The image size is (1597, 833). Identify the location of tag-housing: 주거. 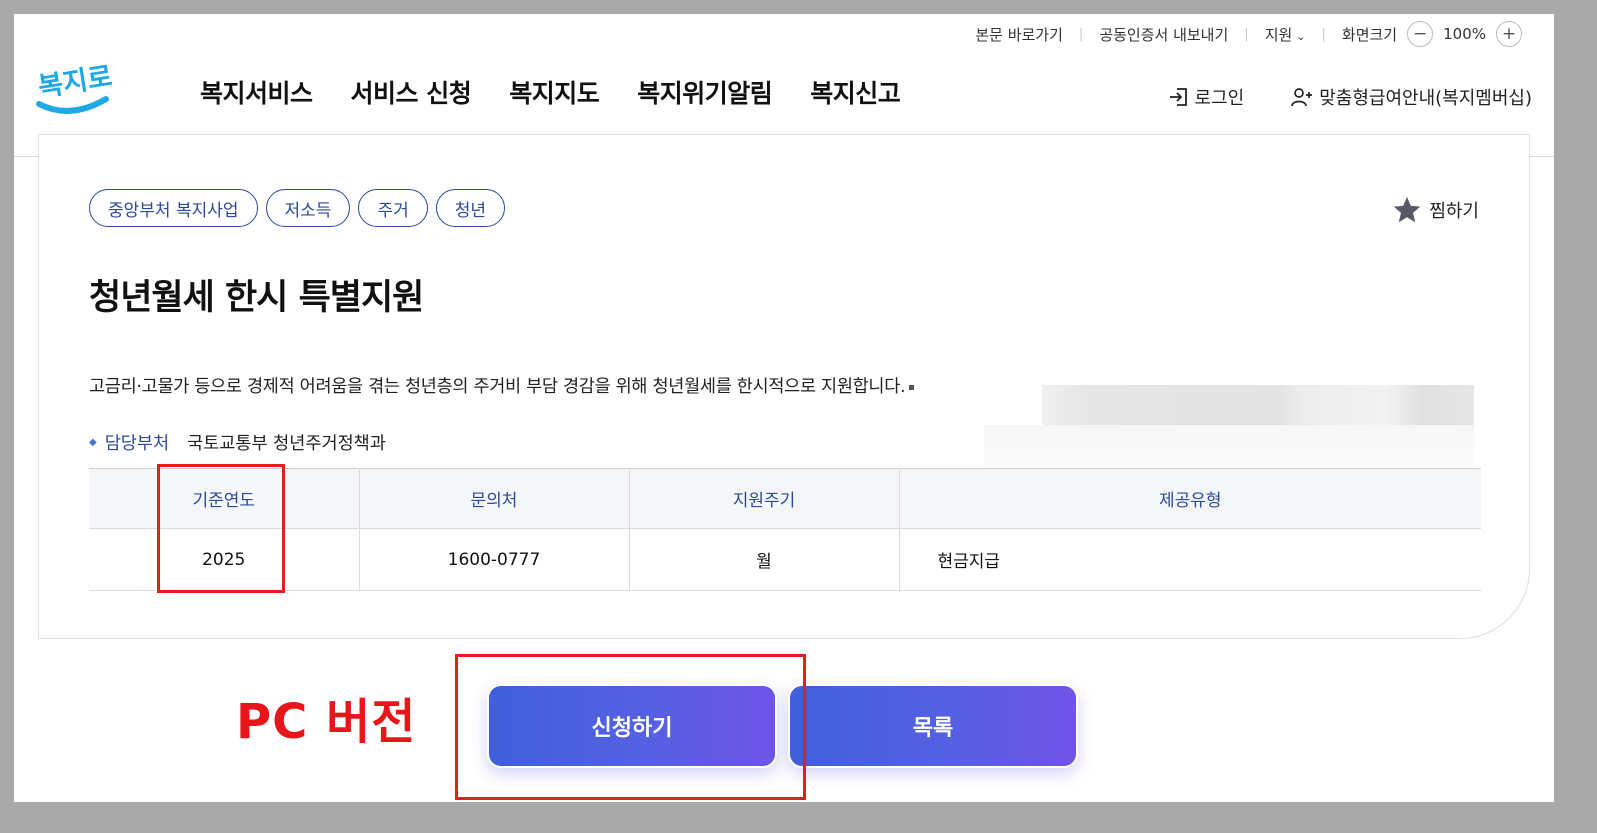
(393, 208).